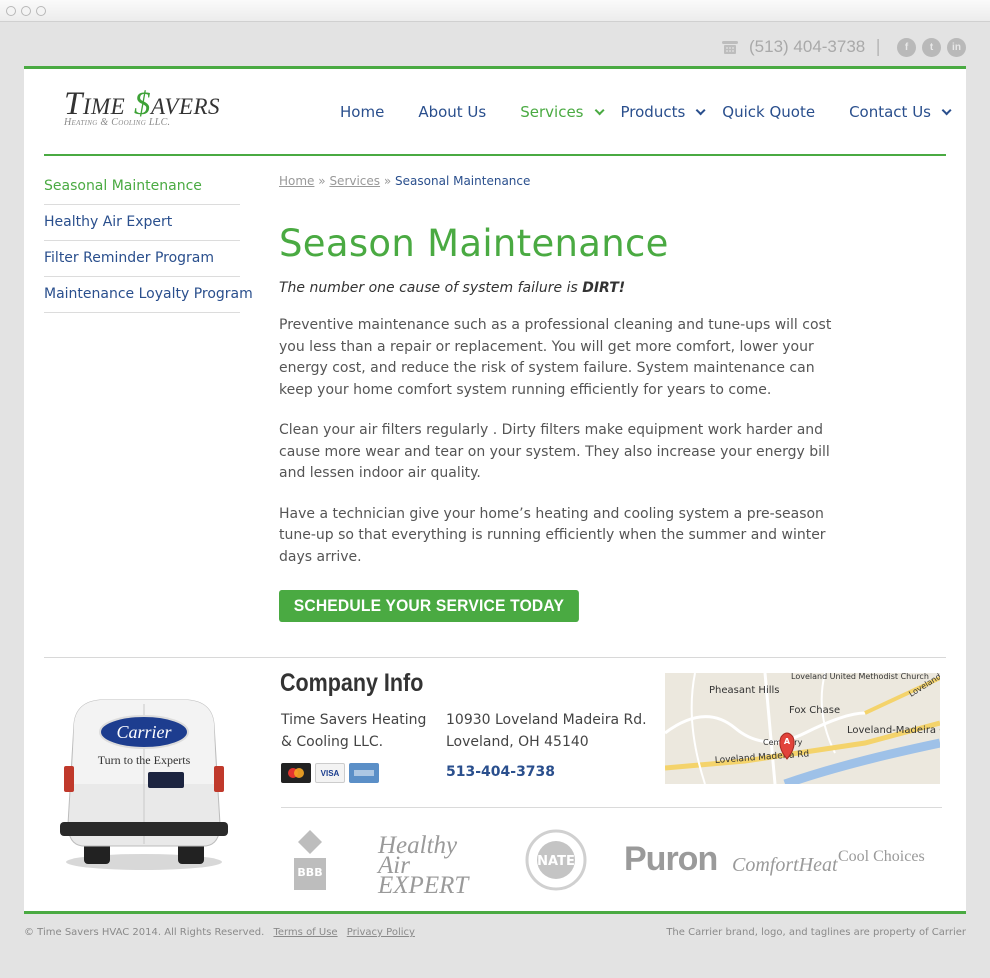  I want to click on visa-icon: VISA, so click(330, 773).